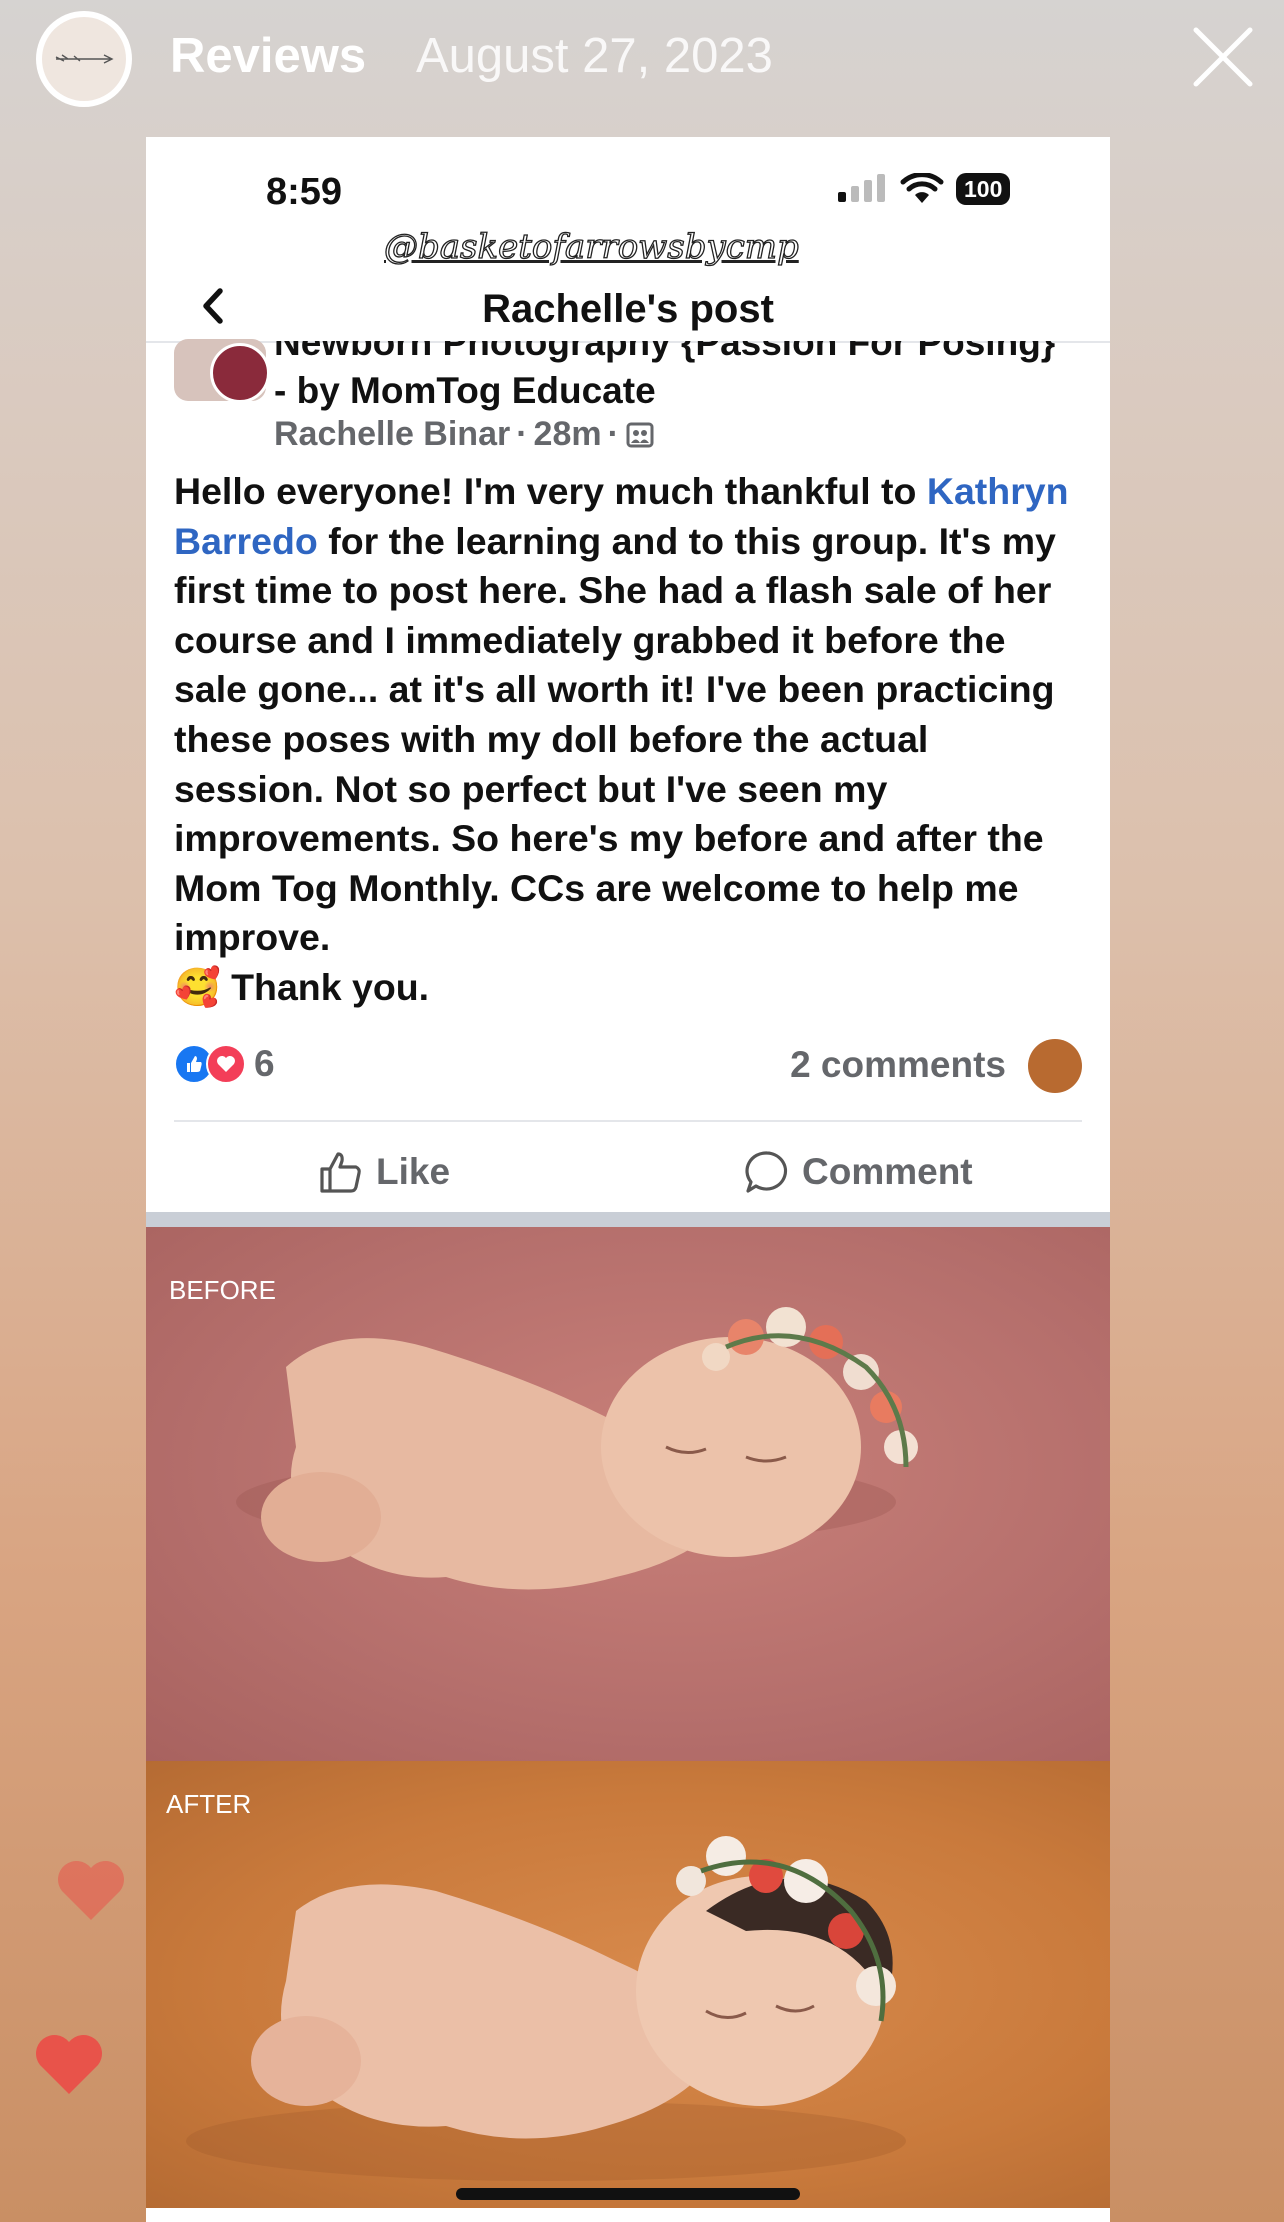 The image size is (1284, 2222). Describe the element at coordinates (240, 373) in the screenshot. I see `author-avatar` at that location.